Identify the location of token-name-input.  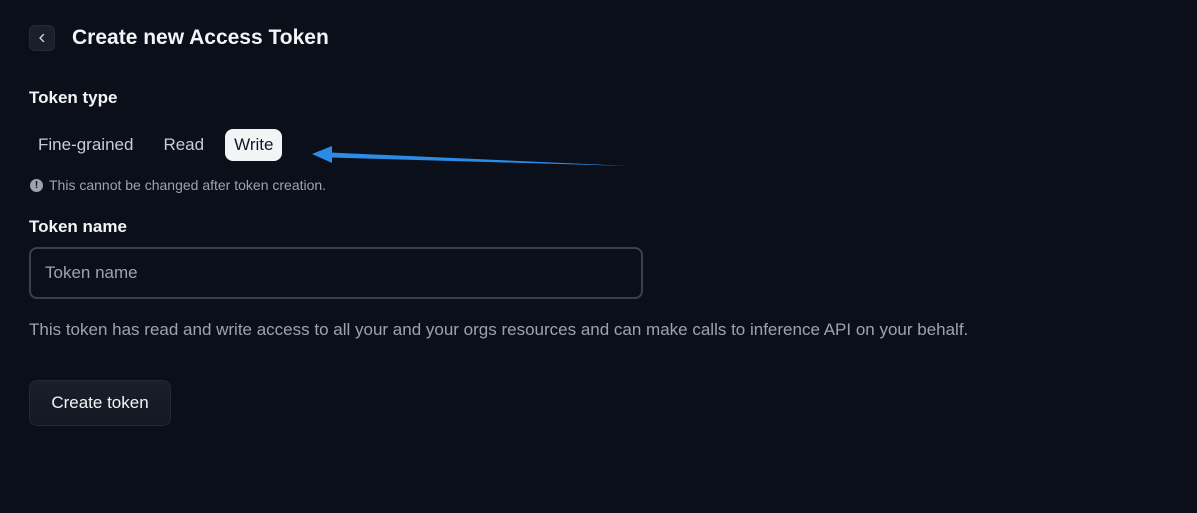
(336, 273).